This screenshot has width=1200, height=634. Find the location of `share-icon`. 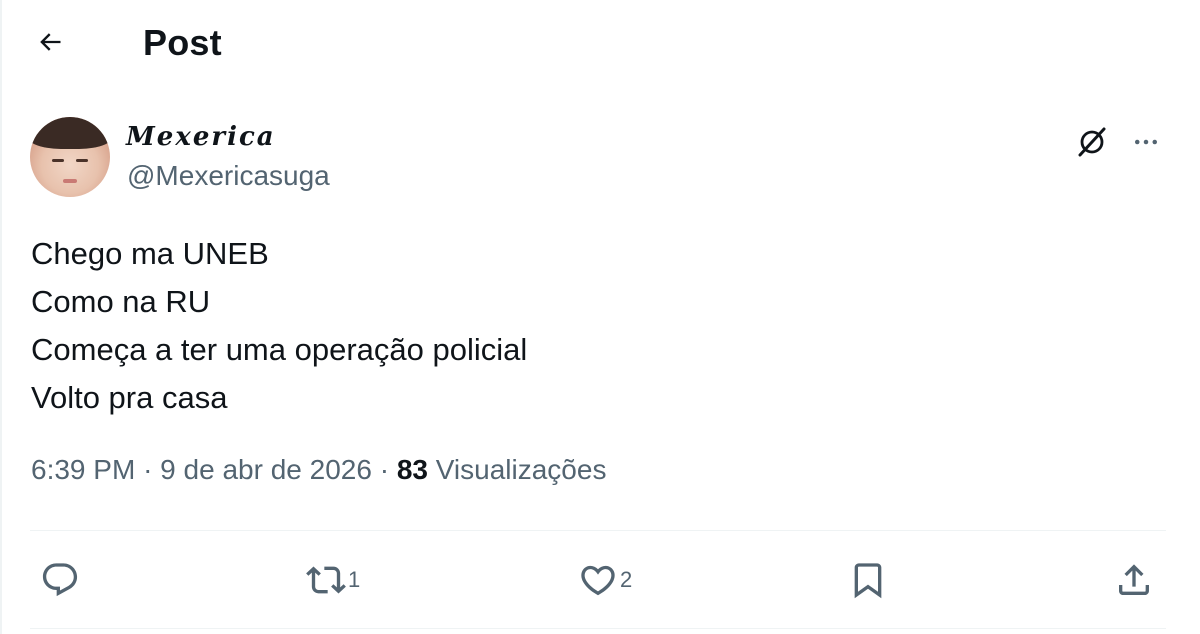

share-icon is located at coordinates (1134, 579).